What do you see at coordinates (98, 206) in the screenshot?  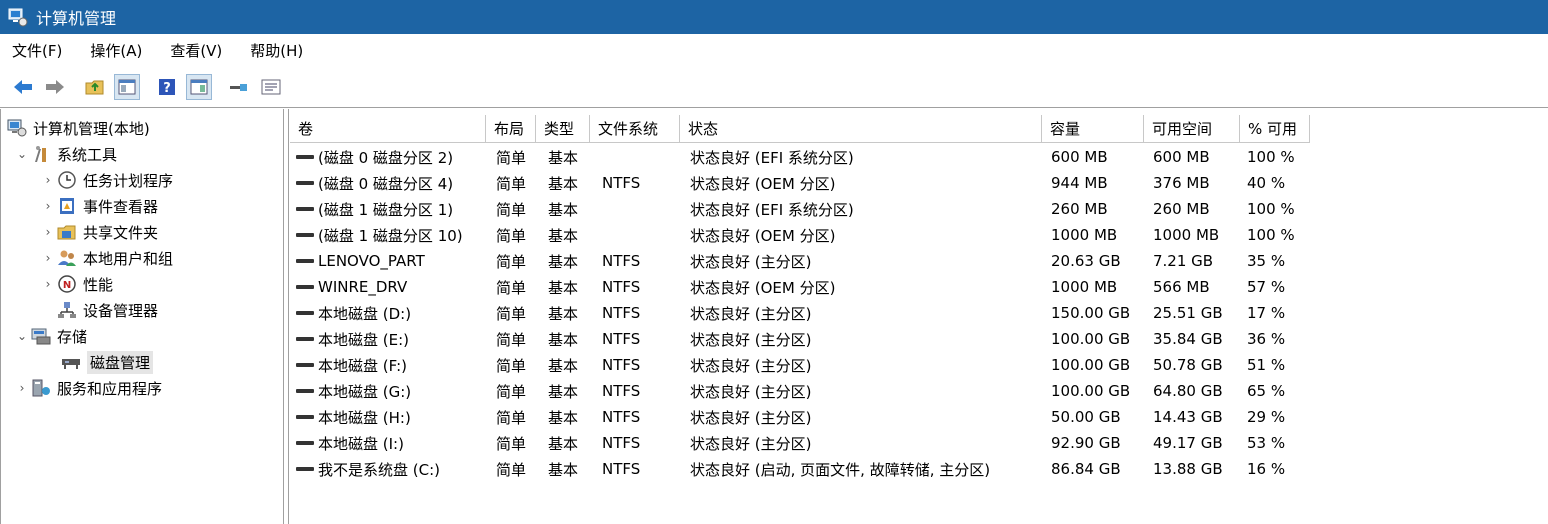 I see `tree-item-event-viewer: › 事件查看器` at bounding box center [98, 206].